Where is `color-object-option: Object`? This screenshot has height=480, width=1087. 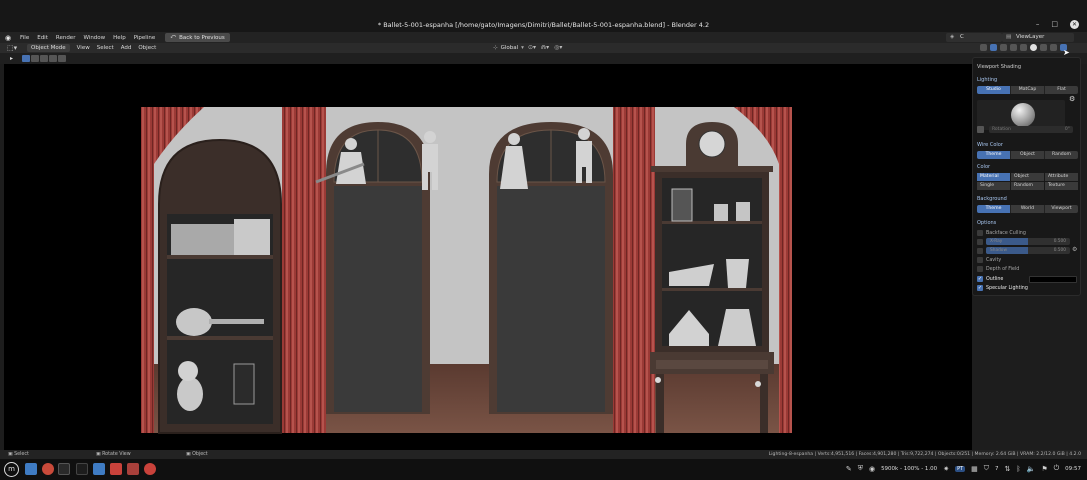
color-object-option: Object is located at coordinates (1027, 177).